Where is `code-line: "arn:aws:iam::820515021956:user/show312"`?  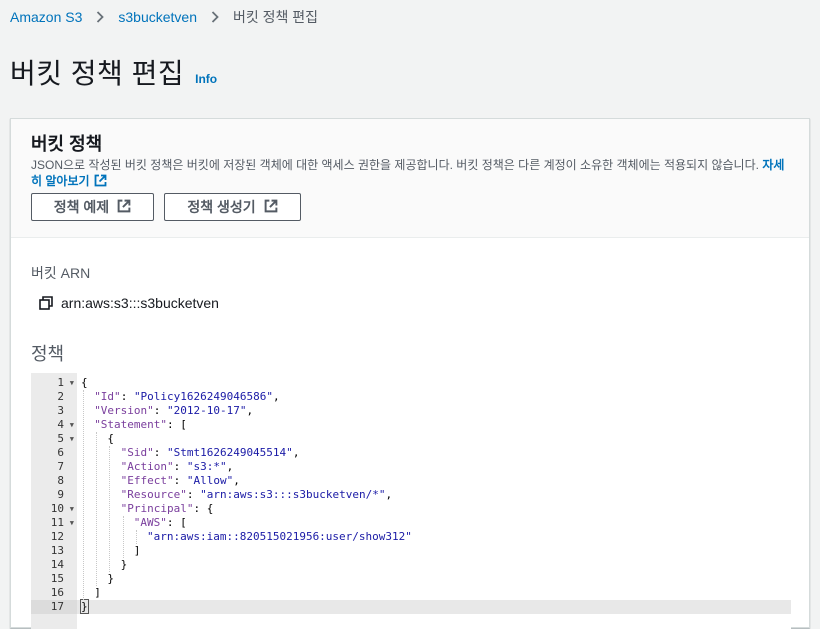
code-line: "arn:aws:iam::820515021956:user/show312" is located at coordinates (434, 537).